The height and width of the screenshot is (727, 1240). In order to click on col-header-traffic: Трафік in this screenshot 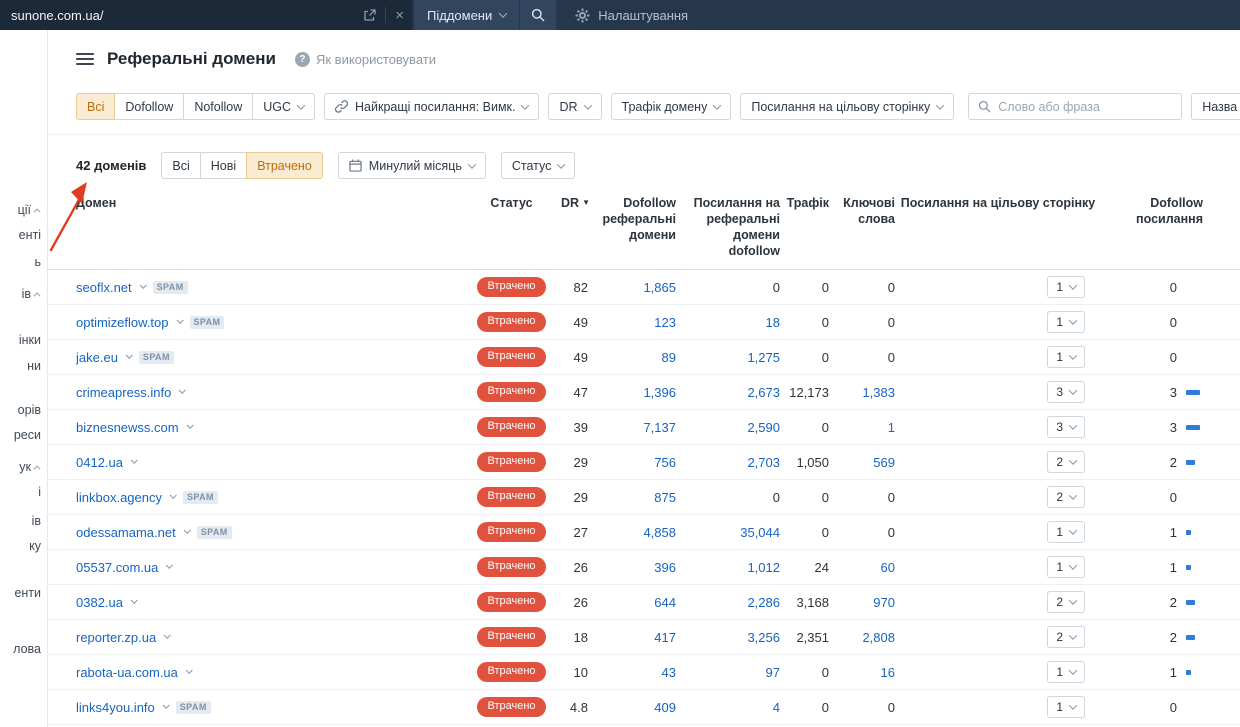, I will do `click(808, 203)`.